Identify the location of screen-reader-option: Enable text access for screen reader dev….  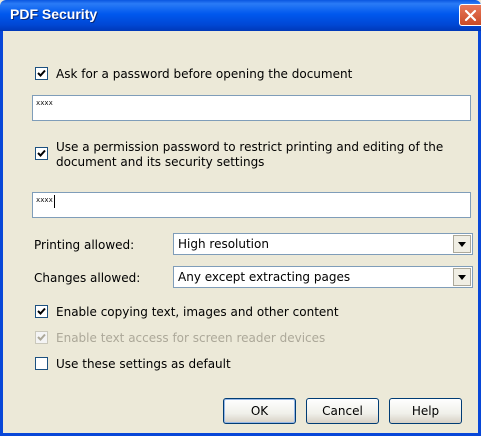
(180, 338).